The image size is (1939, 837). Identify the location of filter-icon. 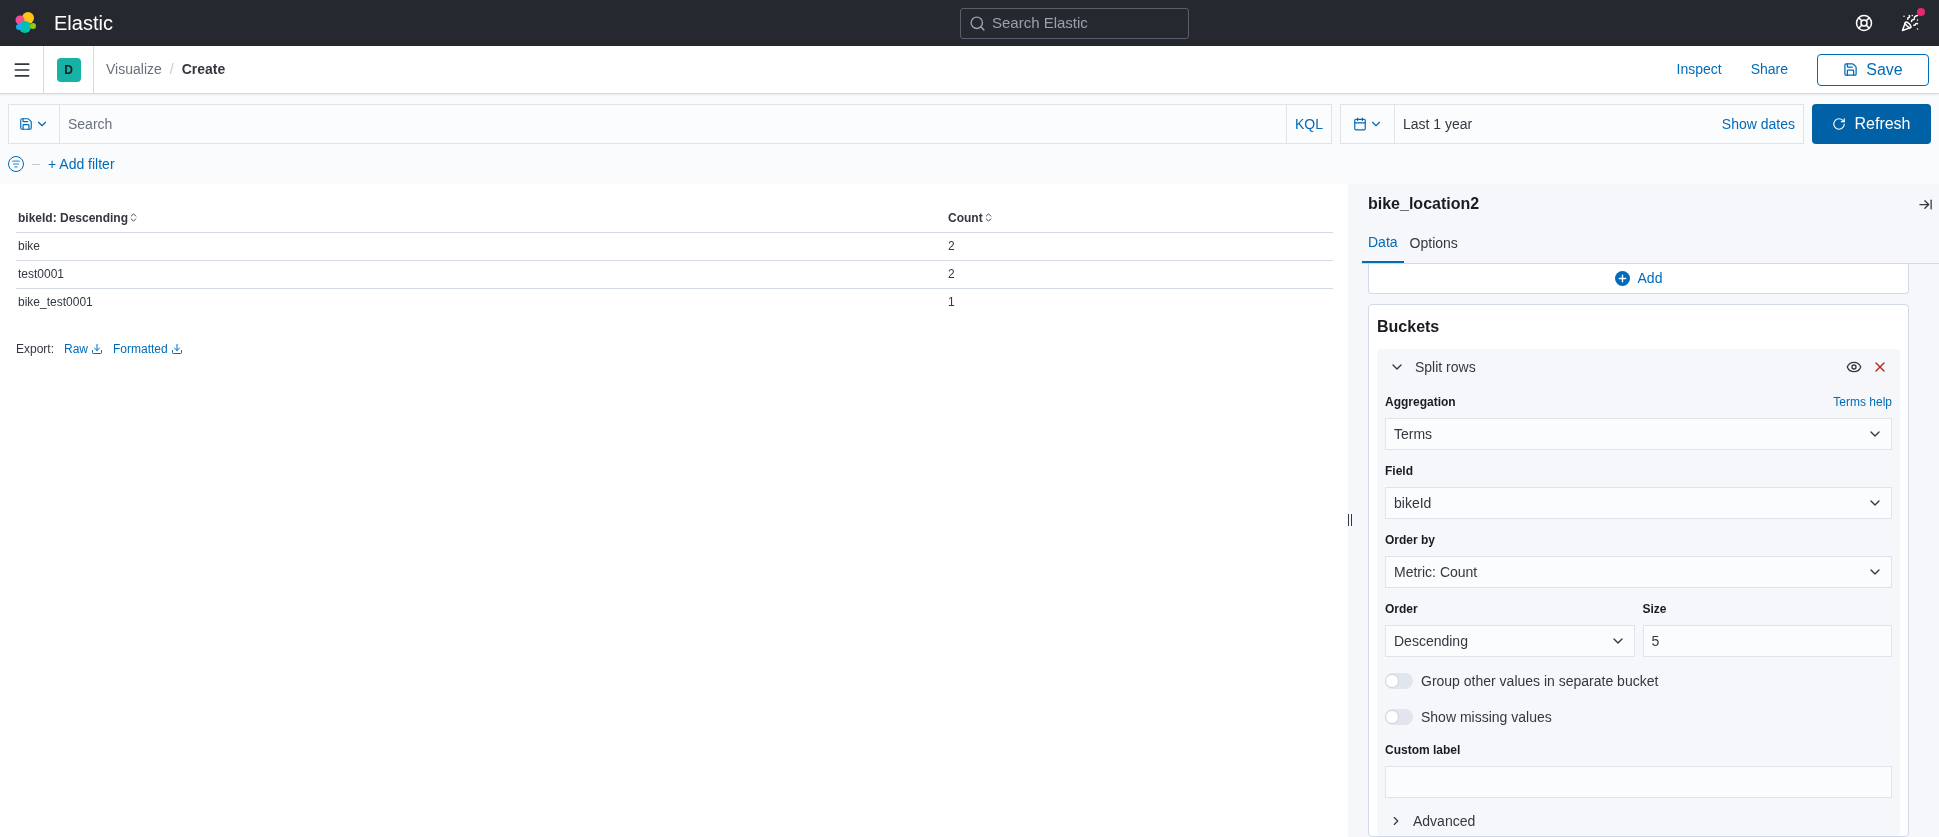
(16, 164).